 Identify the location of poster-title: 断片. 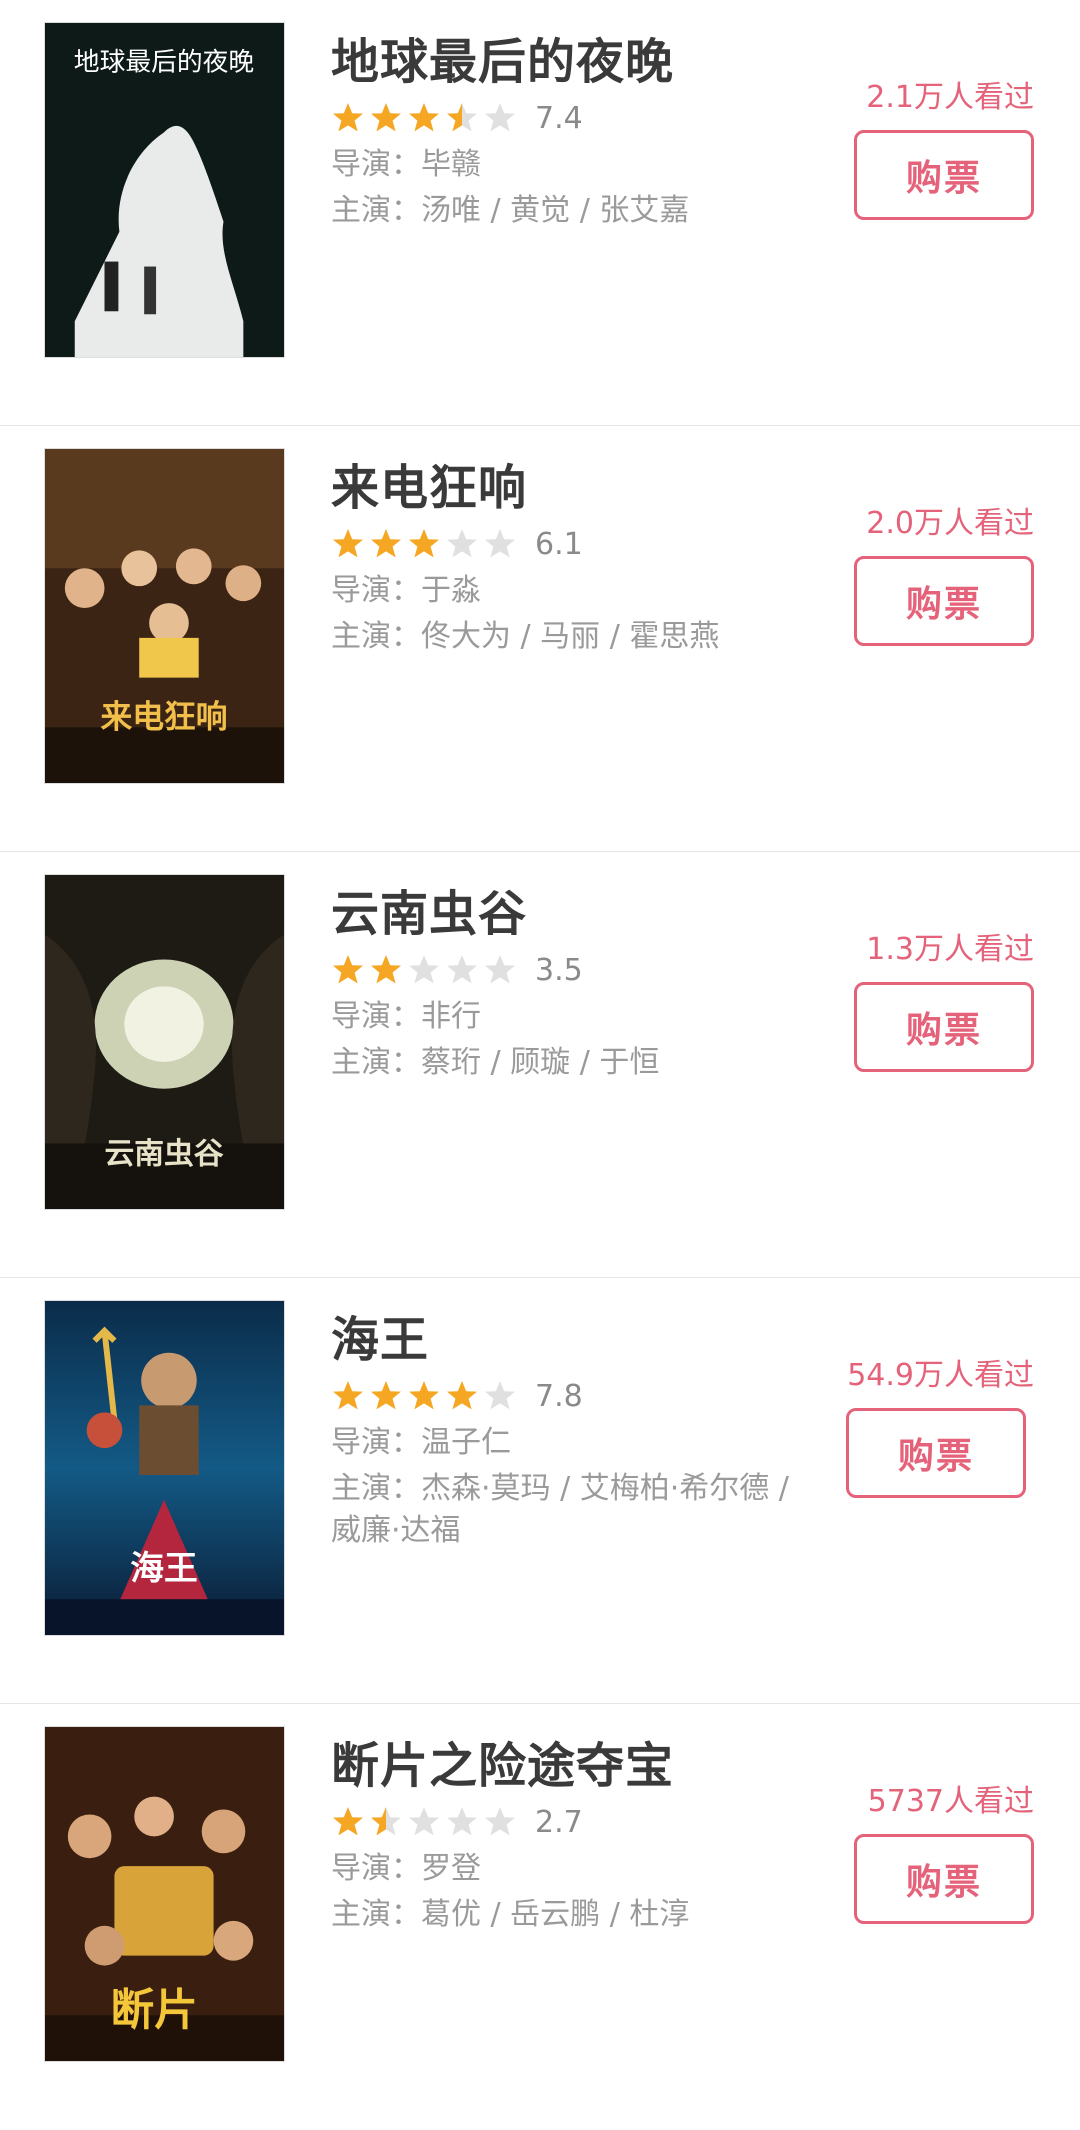
(153, 2010).